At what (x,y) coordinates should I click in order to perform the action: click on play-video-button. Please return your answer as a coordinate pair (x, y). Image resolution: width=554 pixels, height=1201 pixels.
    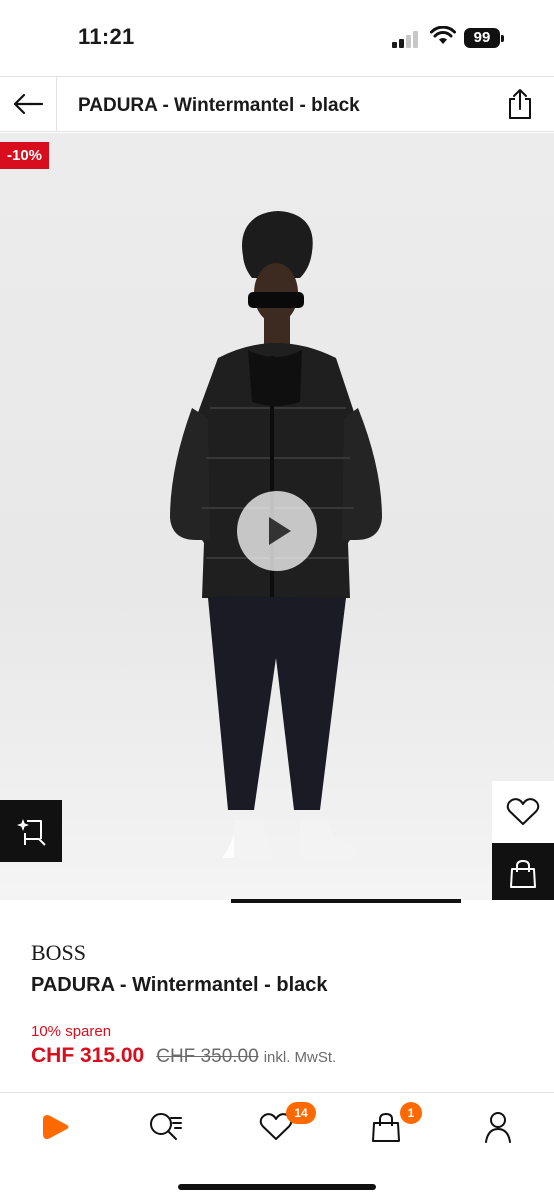
    Looking at the image, I should click on (277, 531).